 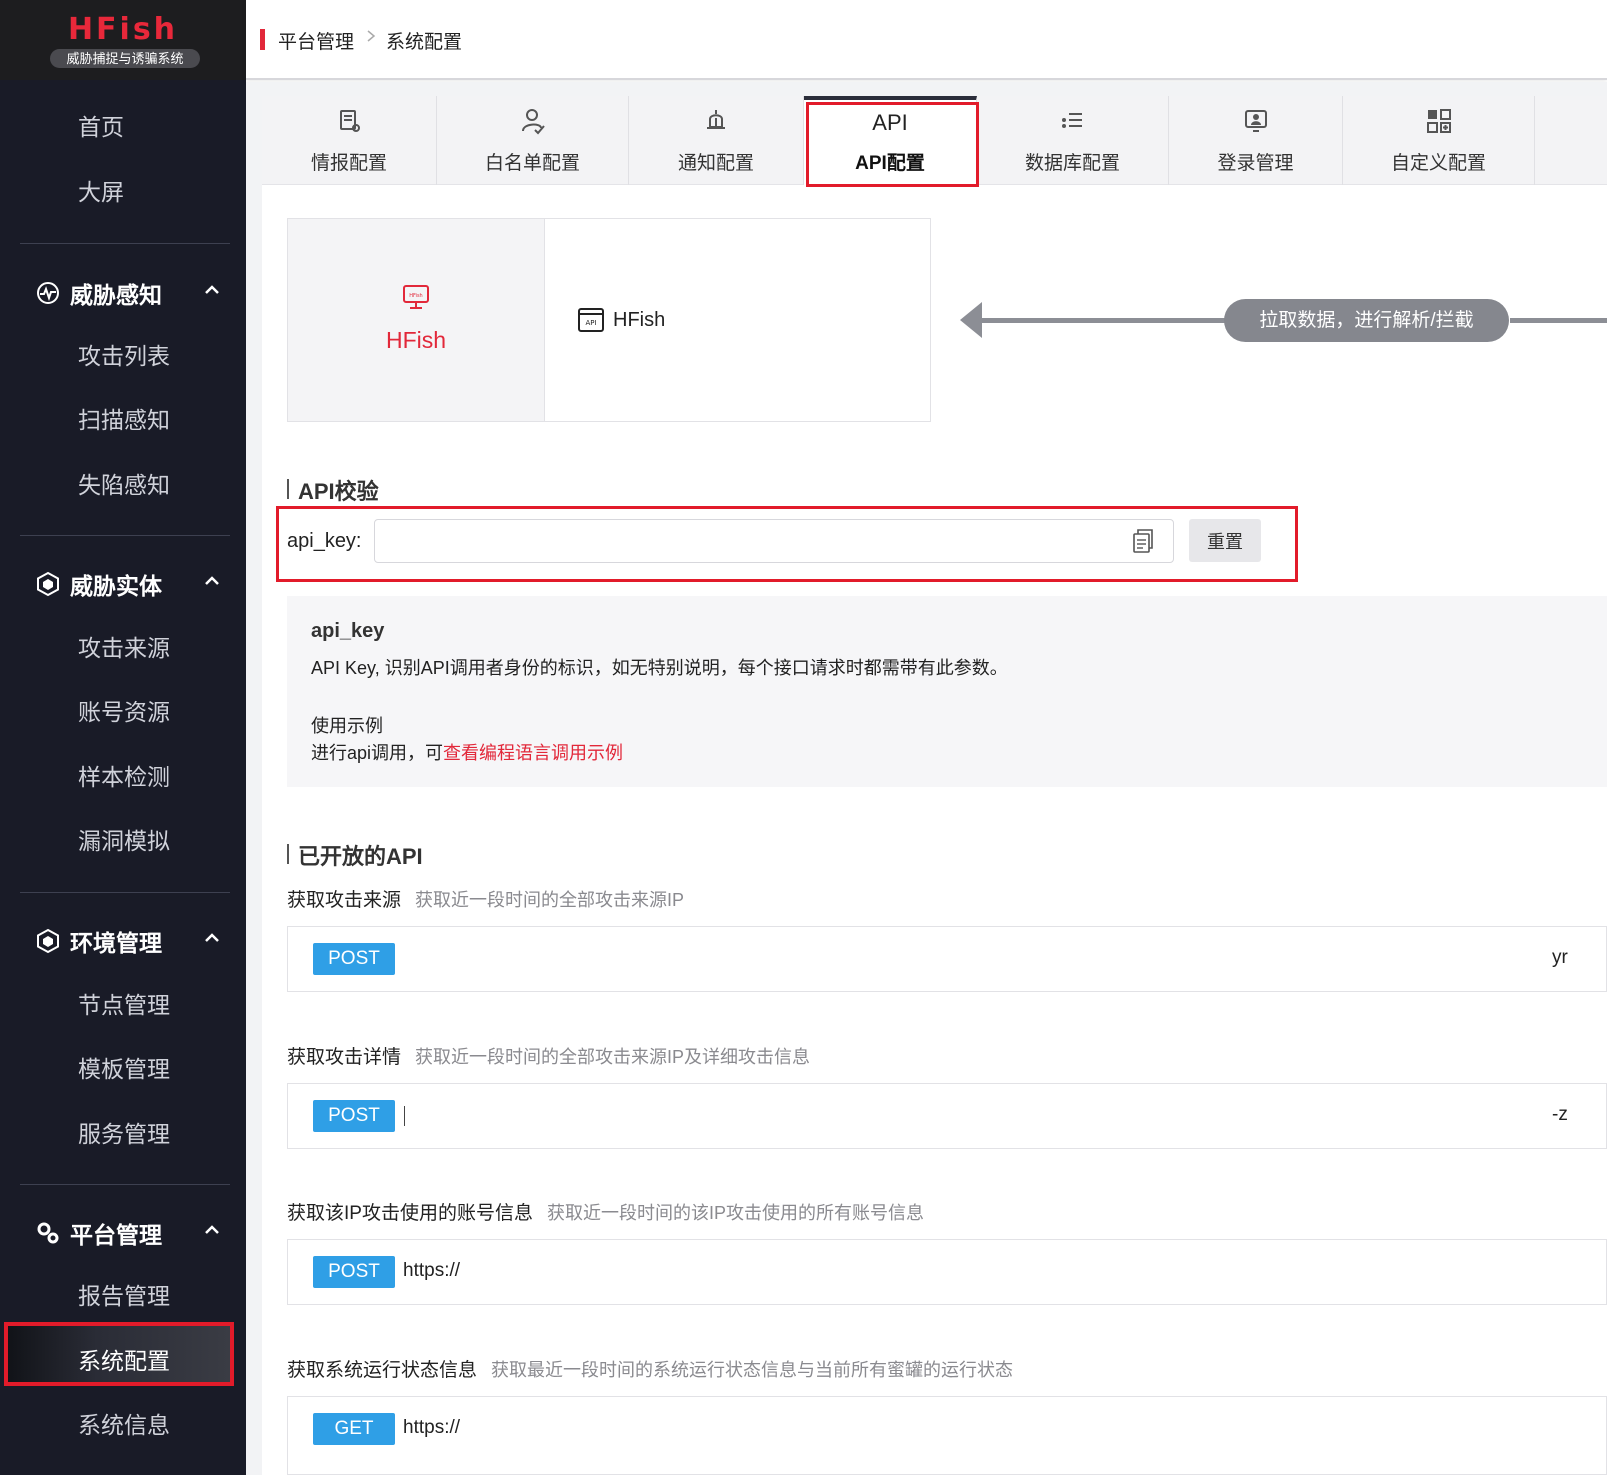 I want to click on sidebar-group-threat-entity: 威胁实体, so click(x=98, y=584).